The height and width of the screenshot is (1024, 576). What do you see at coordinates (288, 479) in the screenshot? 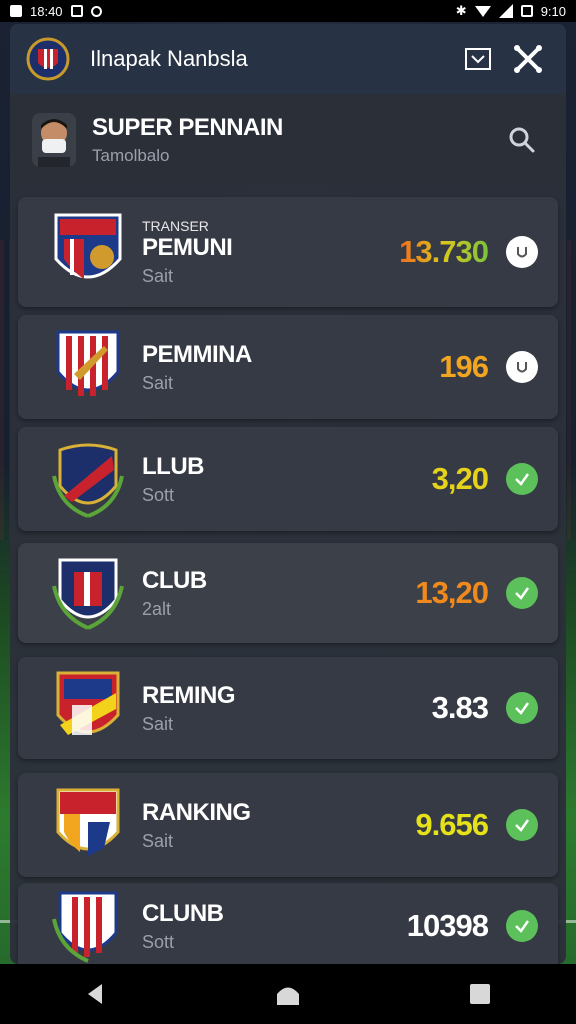
I see `list-item: LLUB Sott 3,20` at bounding box center [288, 479].